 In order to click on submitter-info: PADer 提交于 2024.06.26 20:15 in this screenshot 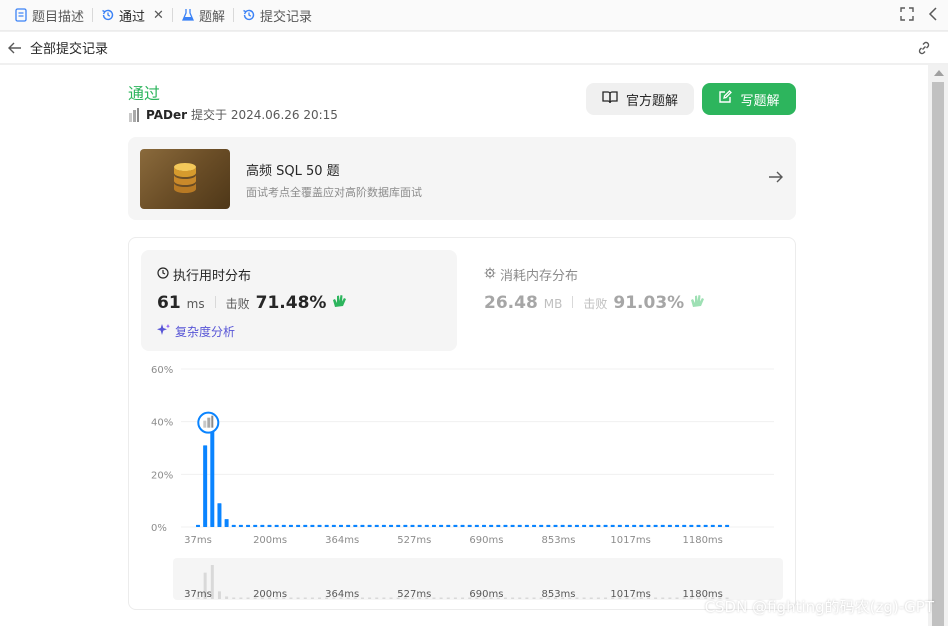, I will do `click(233, 114)`.